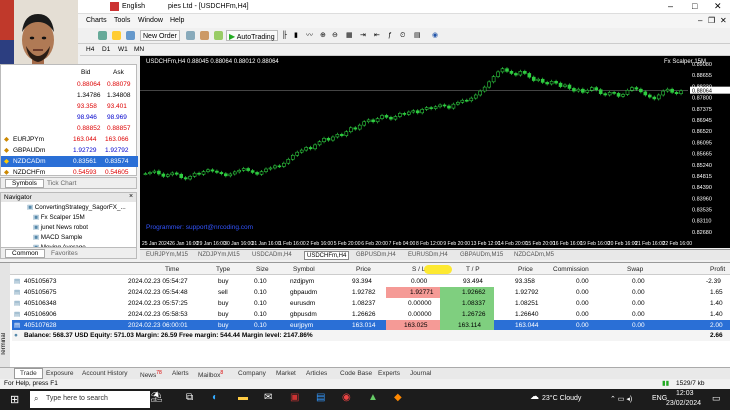 This screenshot has width=730, height=410. What do you see at coordinates (525, 269) in the screenshot?
I see `col-current-price: Price` at bounding box center [525, 269].